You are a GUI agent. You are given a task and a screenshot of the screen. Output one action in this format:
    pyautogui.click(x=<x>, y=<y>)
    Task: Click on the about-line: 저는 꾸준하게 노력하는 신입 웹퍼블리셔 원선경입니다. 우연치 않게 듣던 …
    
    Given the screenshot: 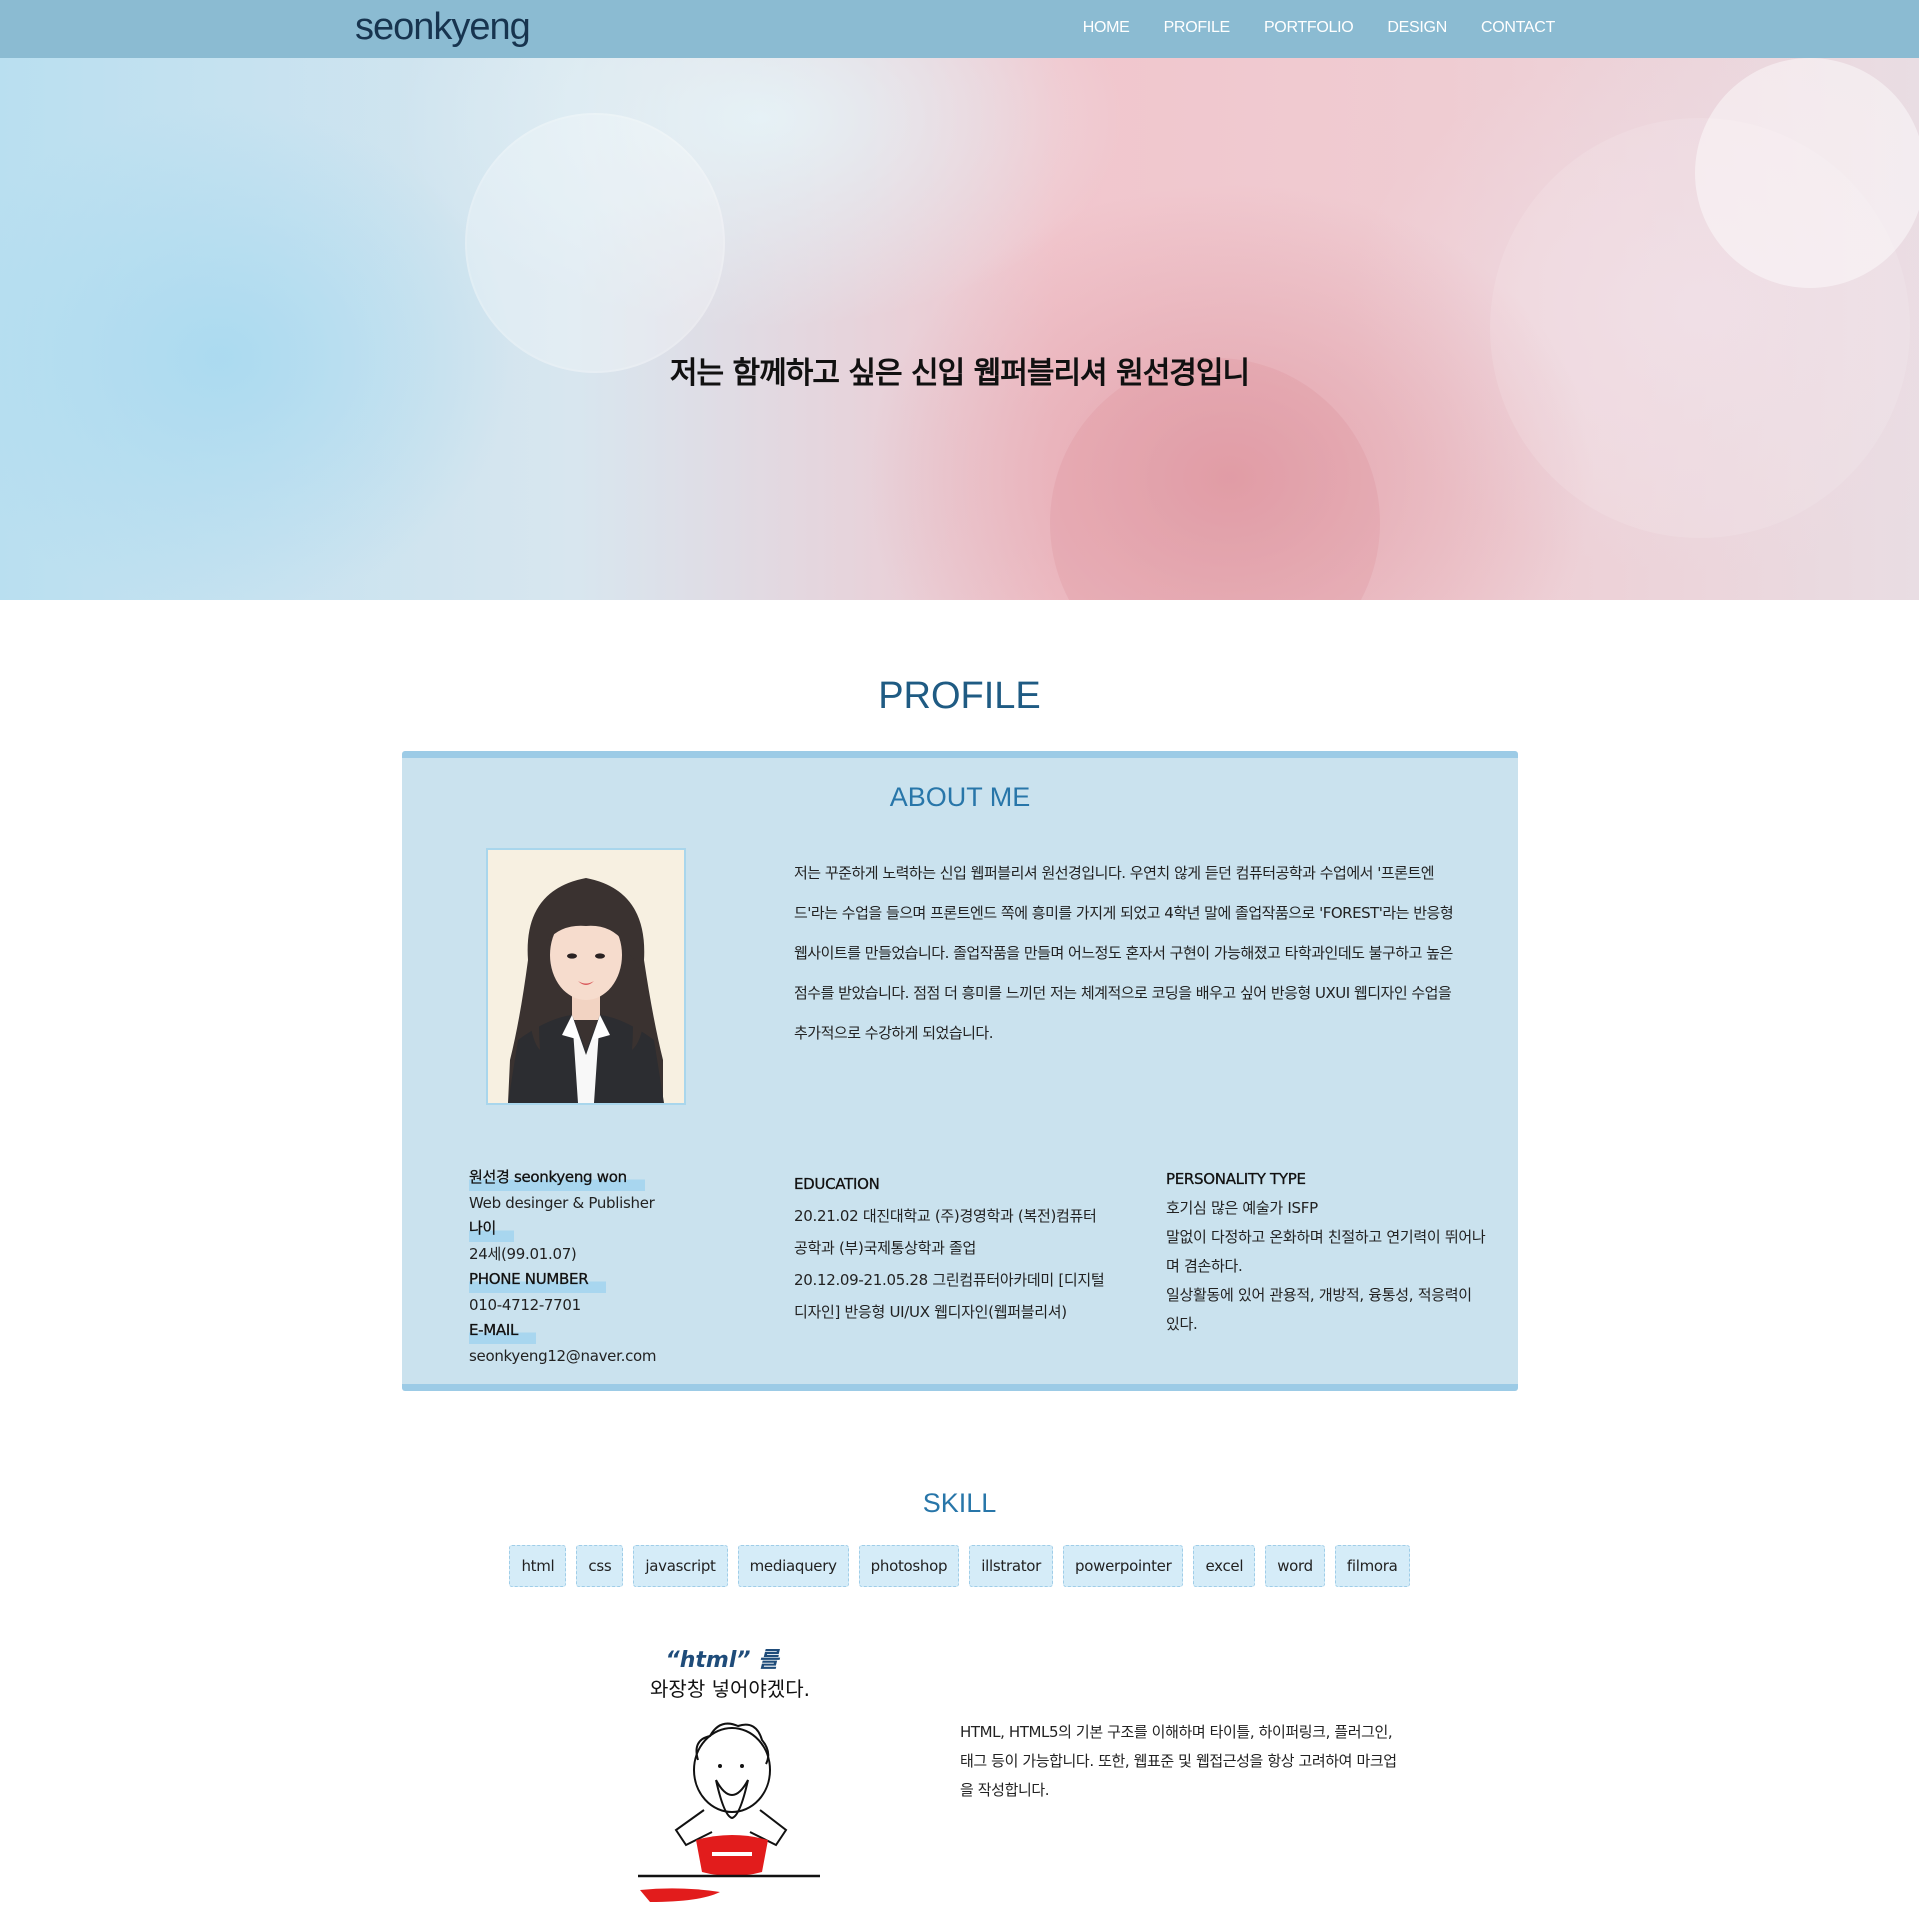 What is the action you would take?
    pyautogui.click(x=1114, y=873)
    